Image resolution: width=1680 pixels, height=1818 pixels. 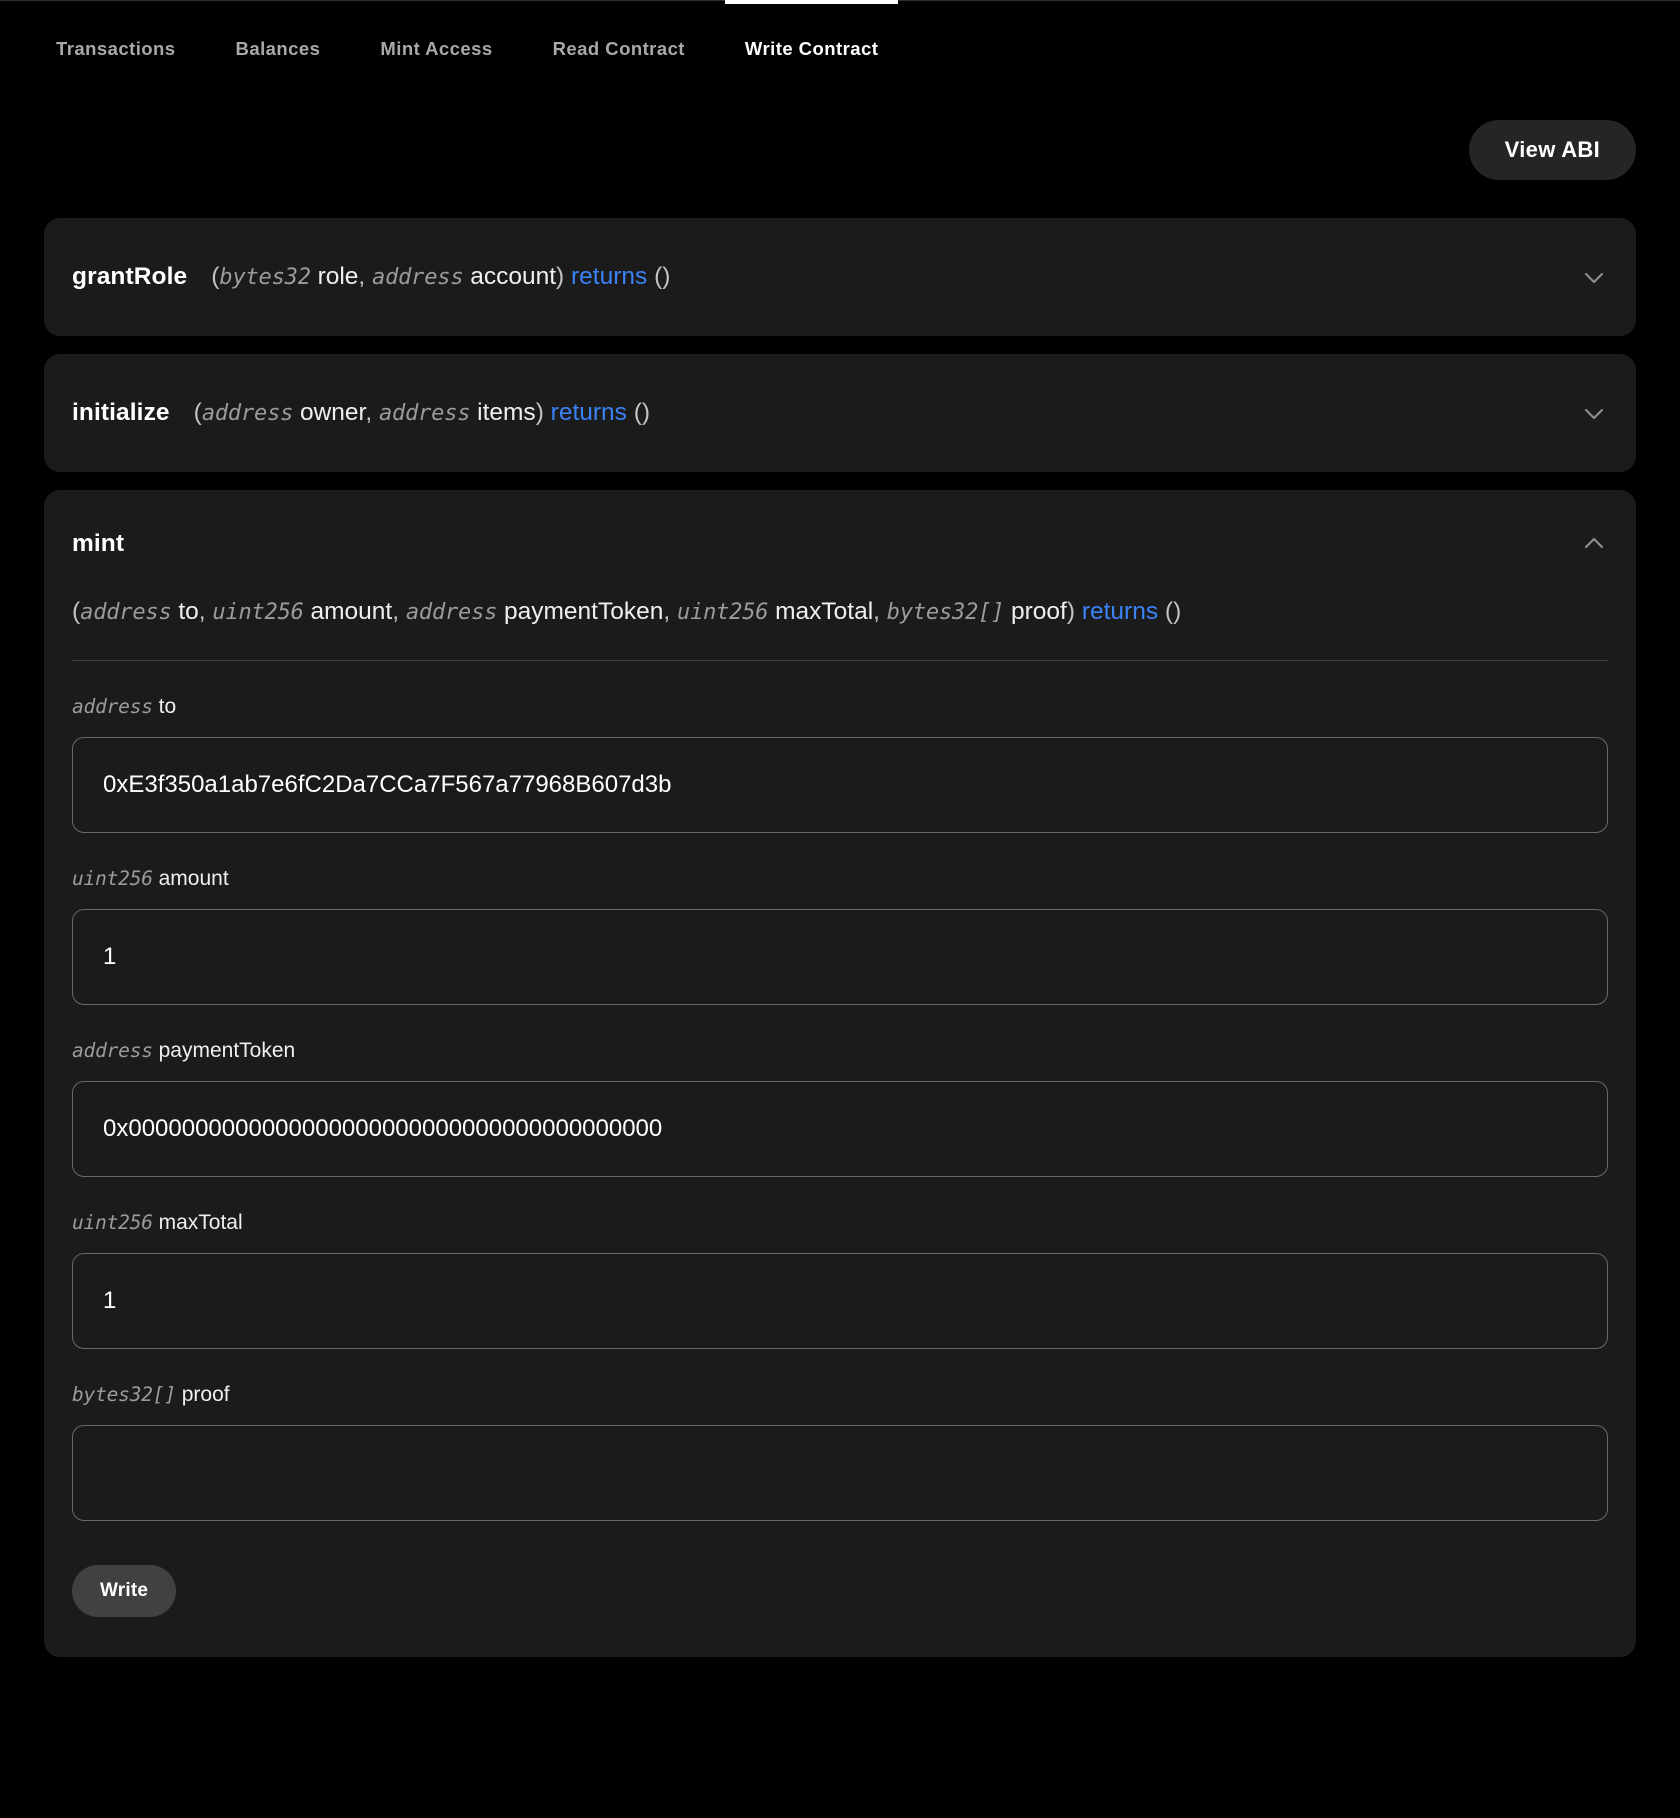 What do you see at coordinates (1039, 611) in the screenshot?
I see `param-name: proof` at bounding box center [1039, 611].